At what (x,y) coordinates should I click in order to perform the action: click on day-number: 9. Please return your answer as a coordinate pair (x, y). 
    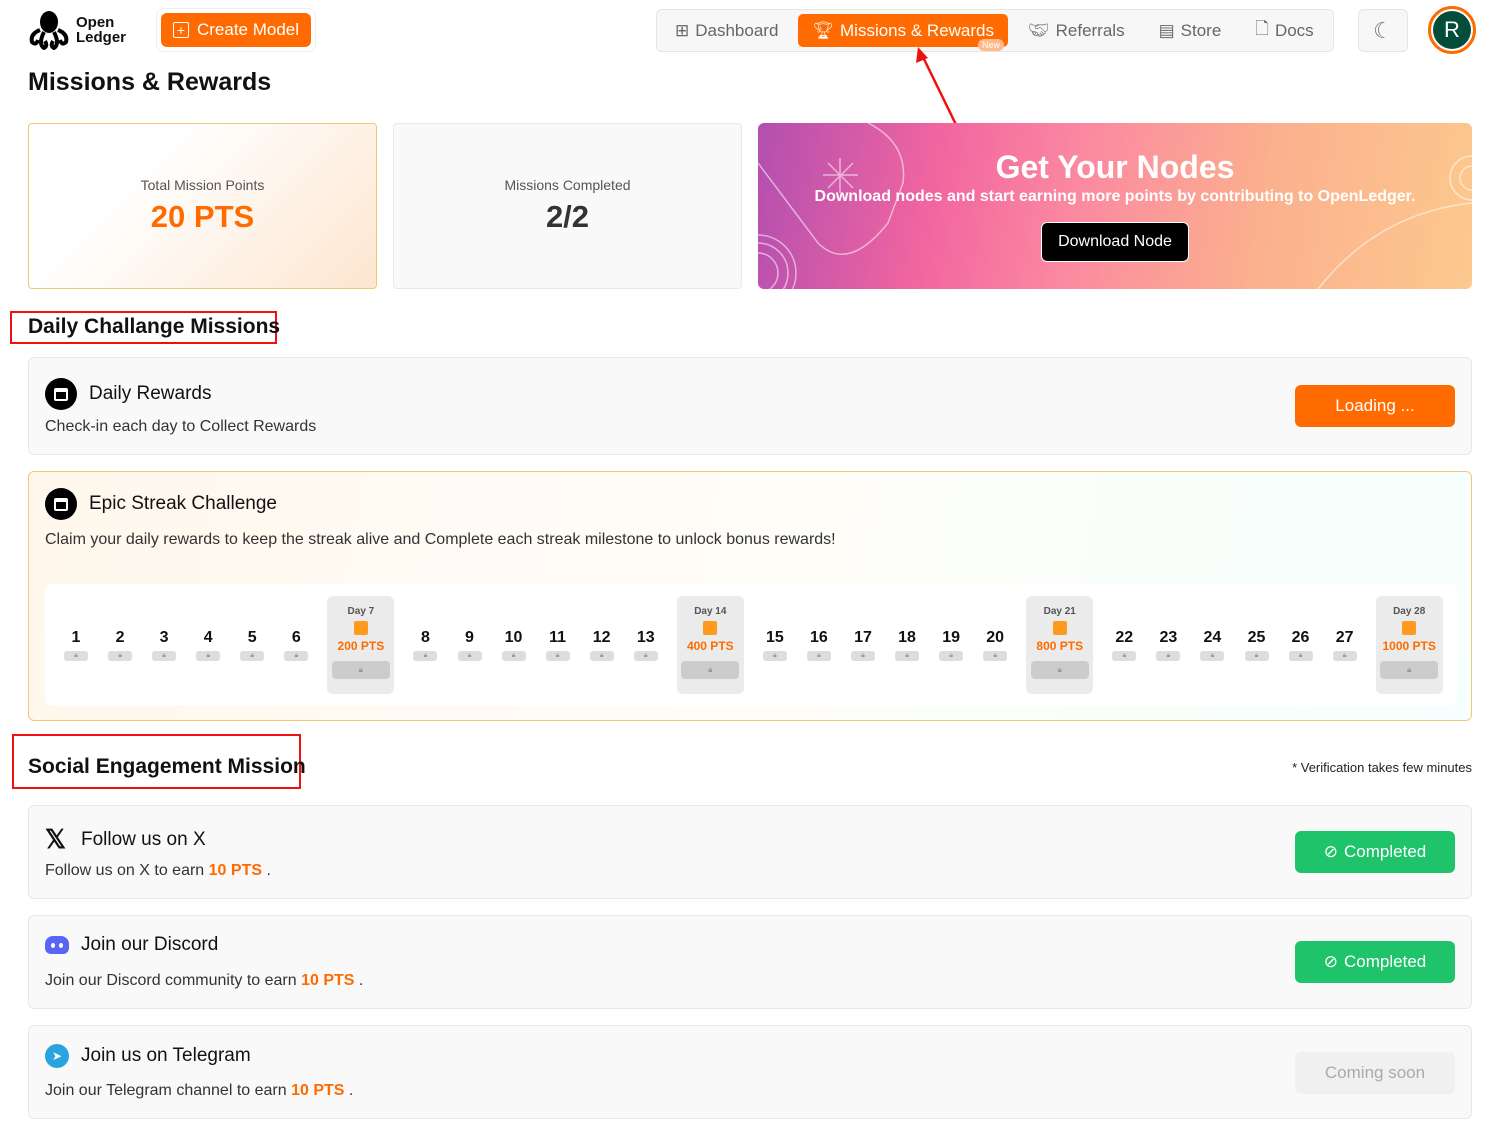
    Looking at the image, I should click on (469, 637).